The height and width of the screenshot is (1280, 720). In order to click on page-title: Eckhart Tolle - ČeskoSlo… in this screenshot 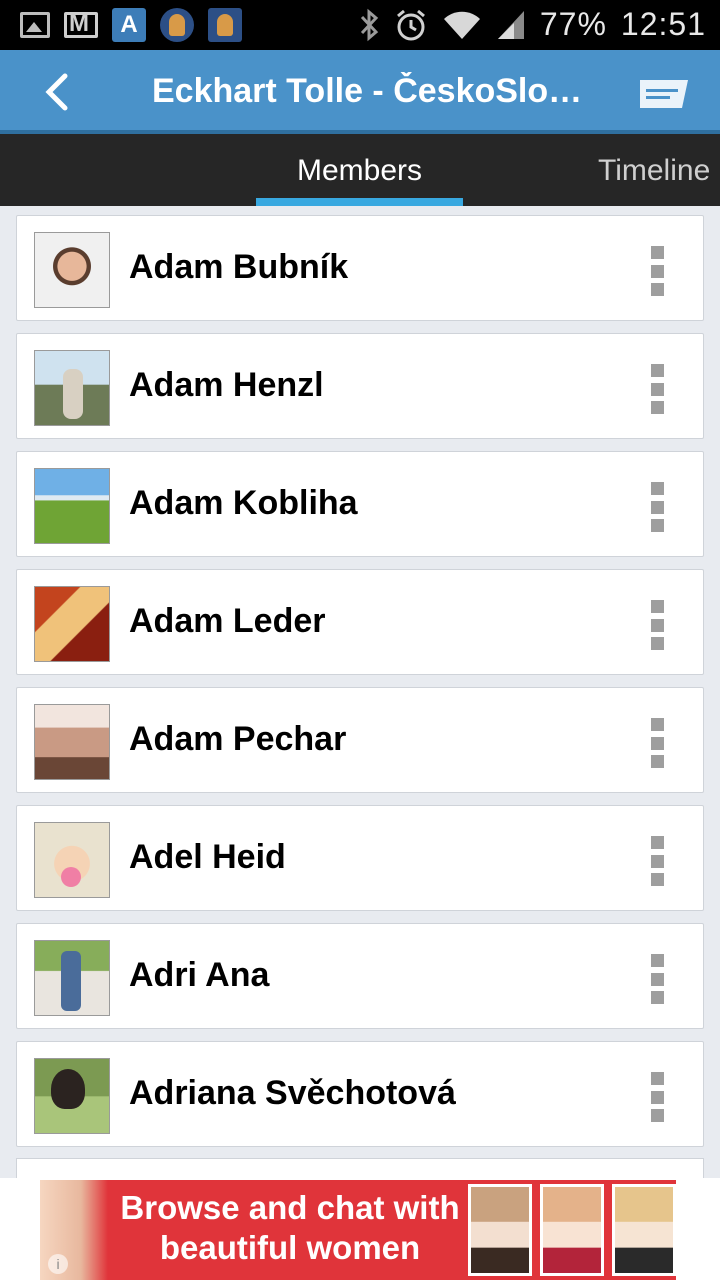, I will do `click(367, 91)`.